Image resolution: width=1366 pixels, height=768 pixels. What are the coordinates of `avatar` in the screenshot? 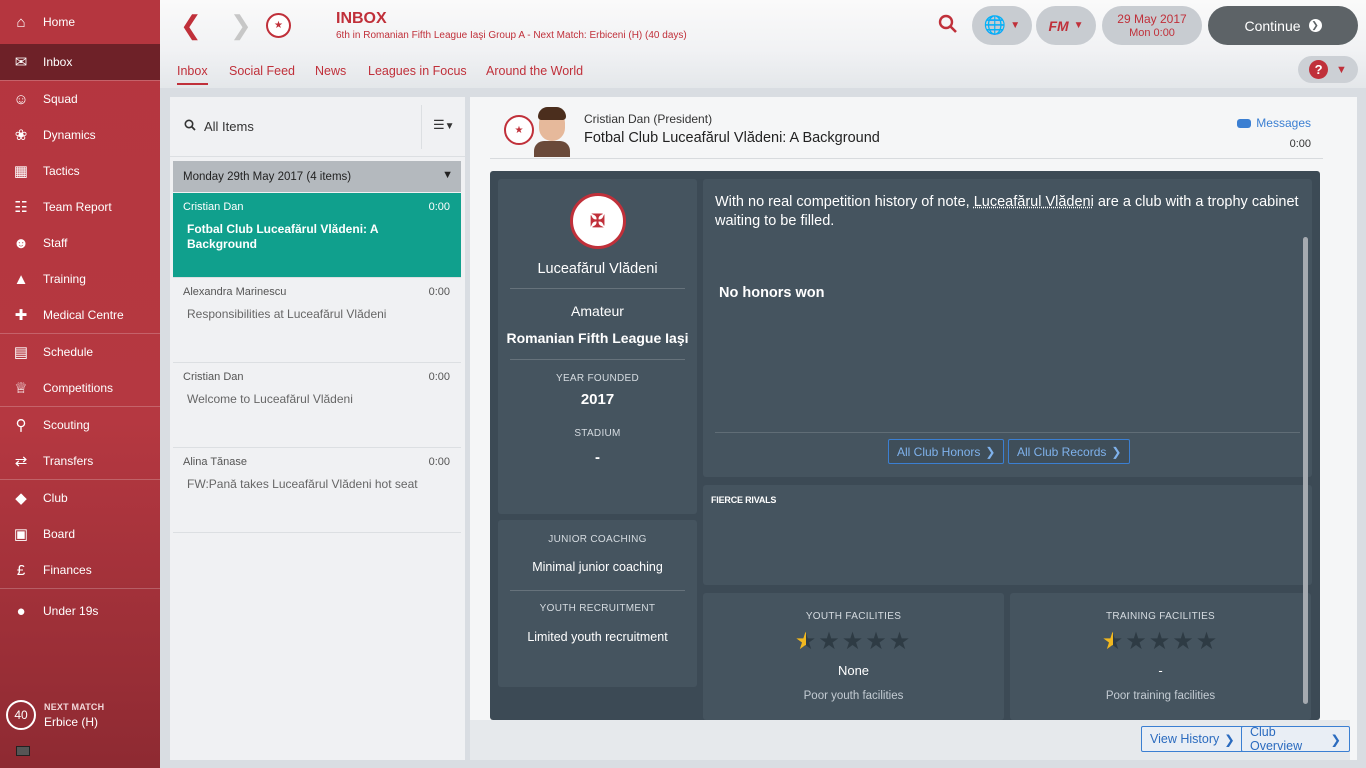 It's located at (552, 131).